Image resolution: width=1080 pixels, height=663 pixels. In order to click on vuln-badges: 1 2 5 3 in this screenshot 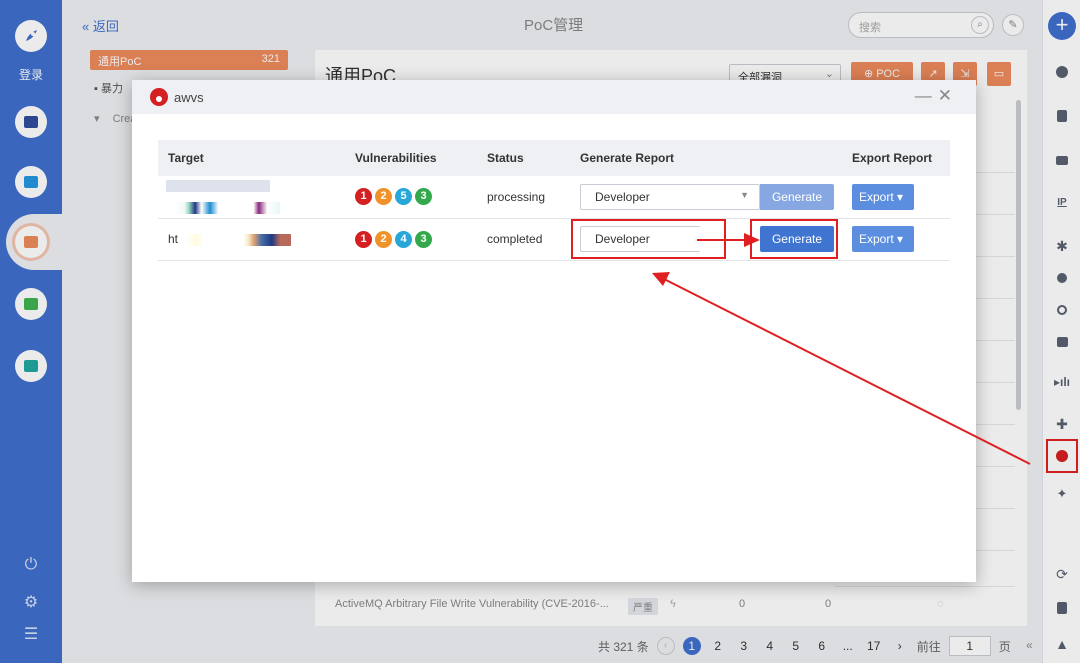, I will do `click(416, 197)`.